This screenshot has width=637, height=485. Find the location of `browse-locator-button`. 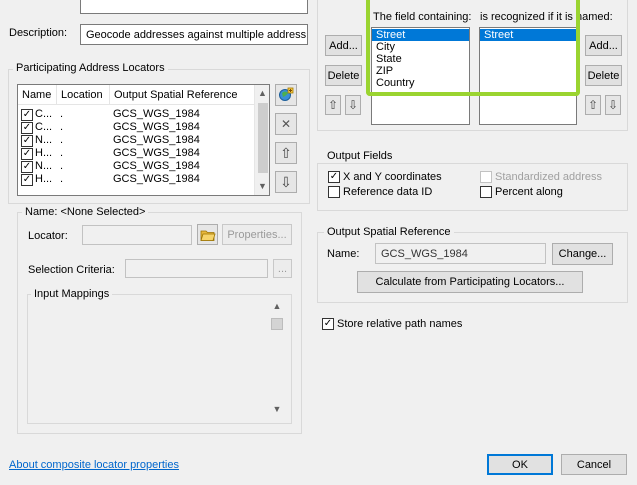

browse-locator-button is located at coordinates (207, 234).